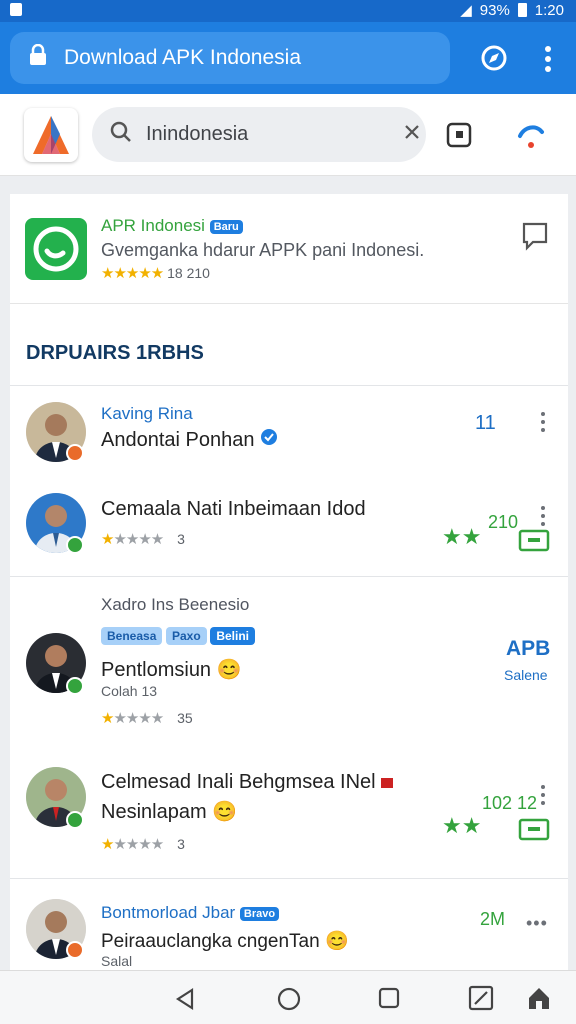 The height and width of the screenshot is (1024, 576). What do you see at coordinates (115, 353) in the screenshot?
I see `section-title: DRPUAIRS 1RBHS` at bounding box center [115, 353].